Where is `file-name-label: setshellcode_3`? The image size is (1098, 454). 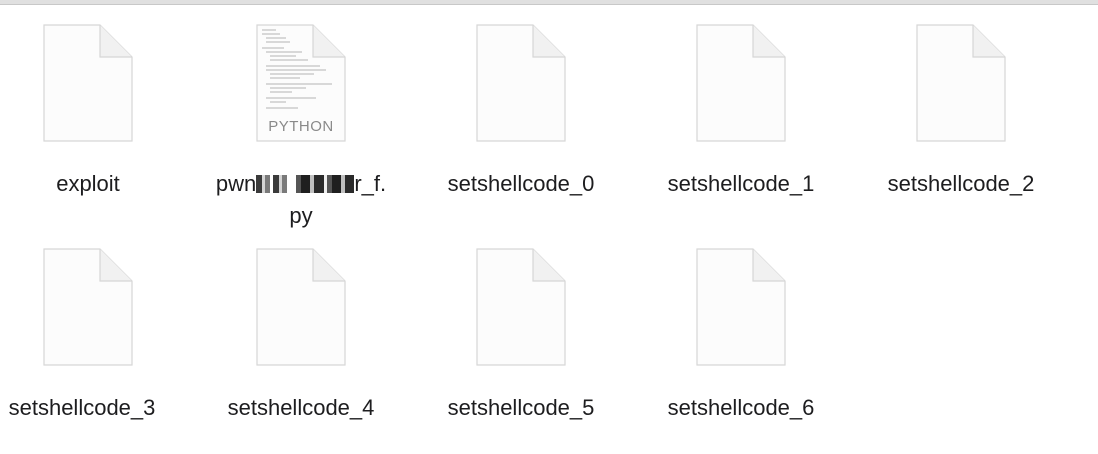 file-name-label: setshellcode_3 is located at coordinates (82, 407).